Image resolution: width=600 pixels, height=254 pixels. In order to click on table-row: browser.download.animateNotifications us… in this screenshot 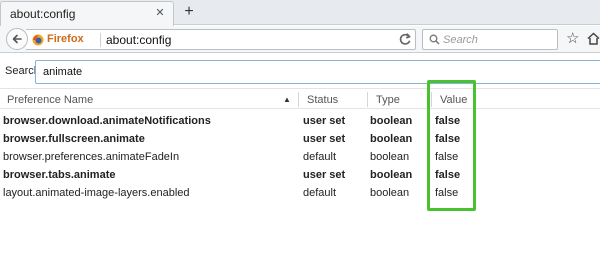, I will do `click(300, 121)`.